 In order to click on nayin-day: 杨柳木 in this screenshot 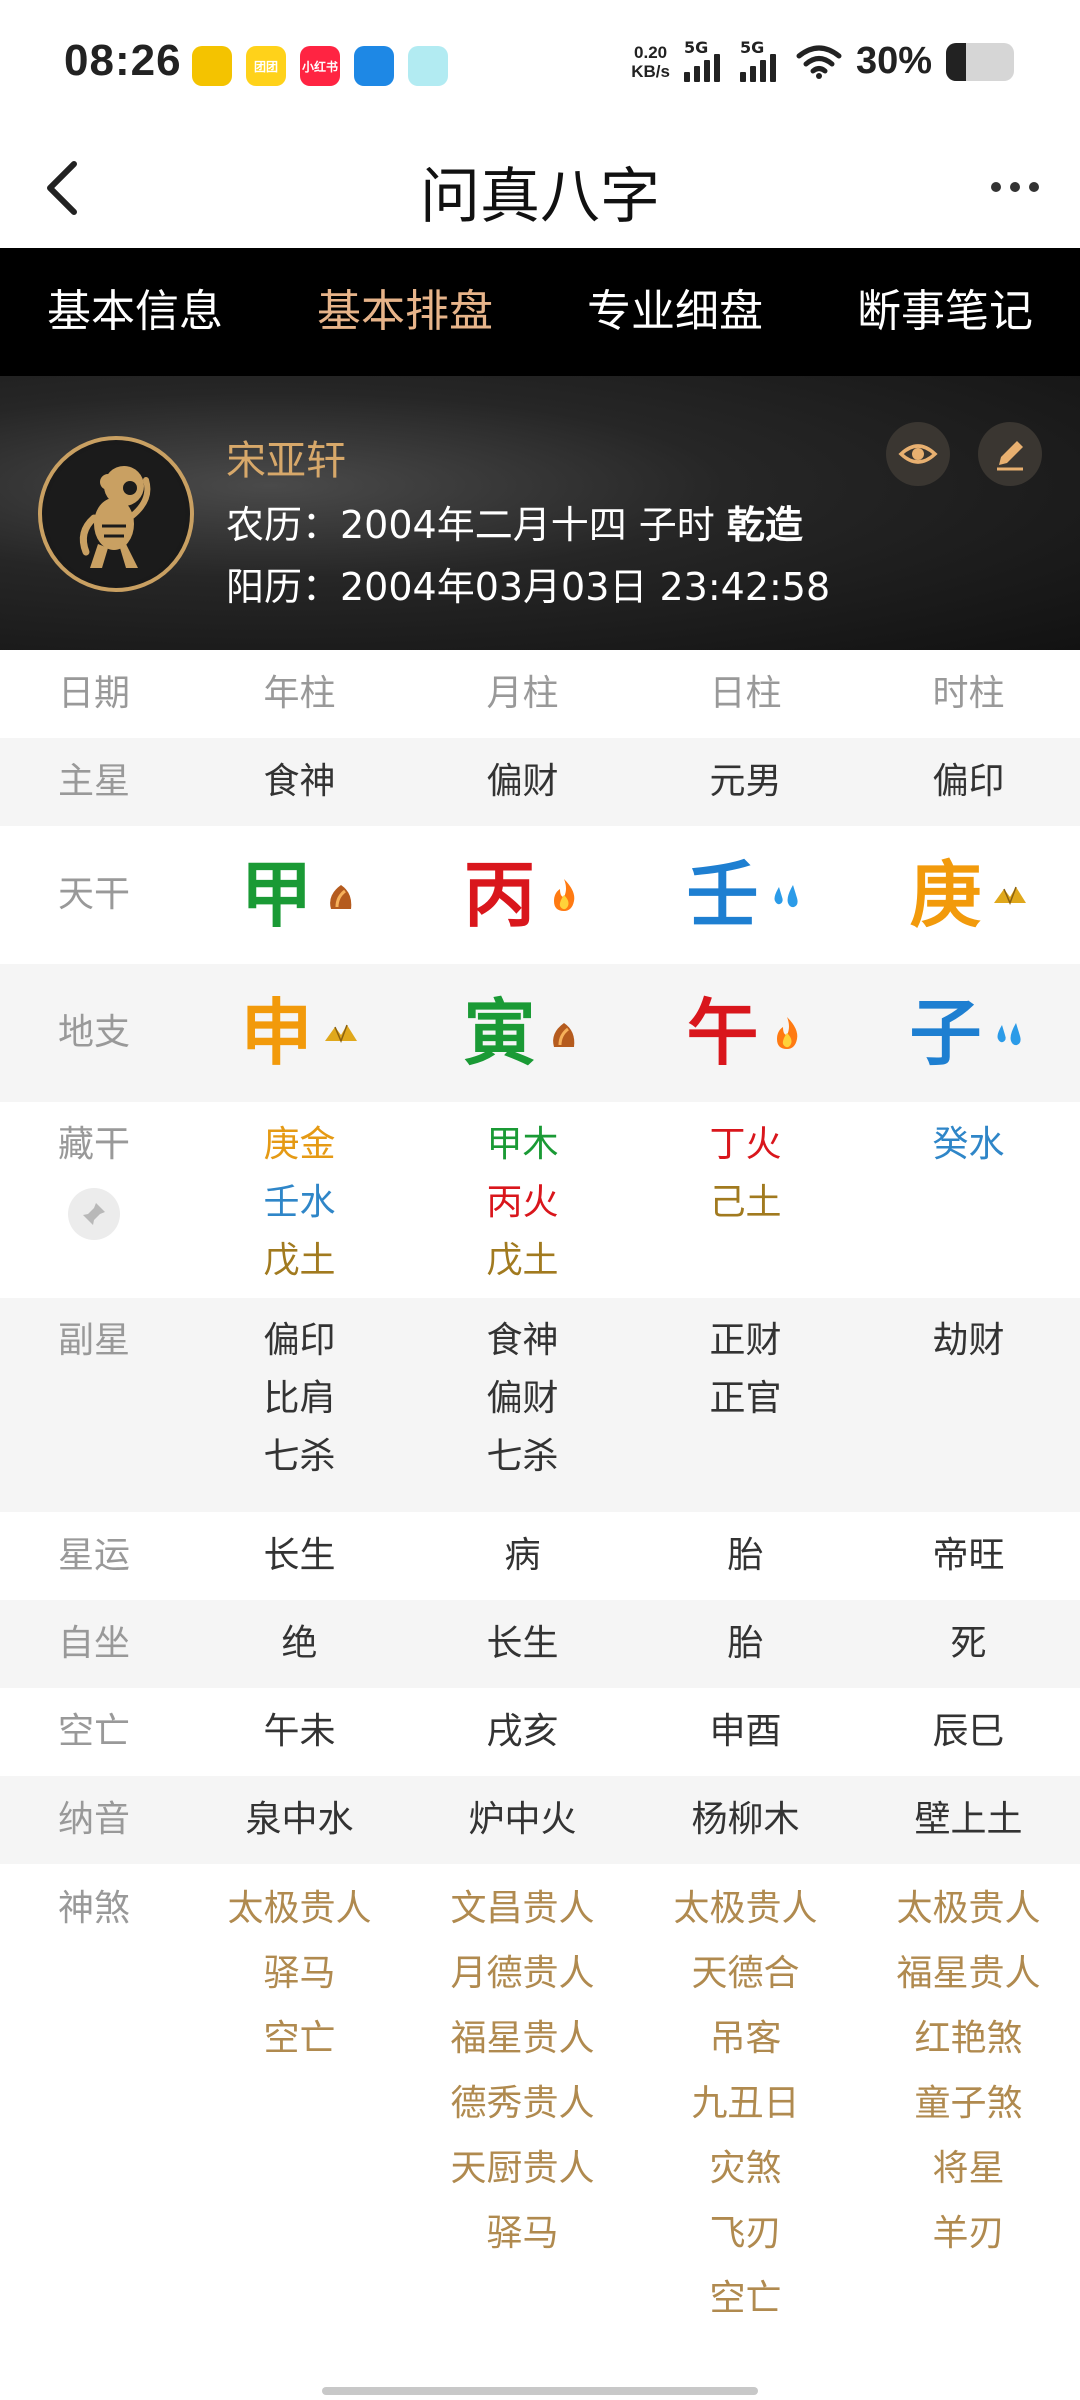, I will do `click(745, 1819)`.